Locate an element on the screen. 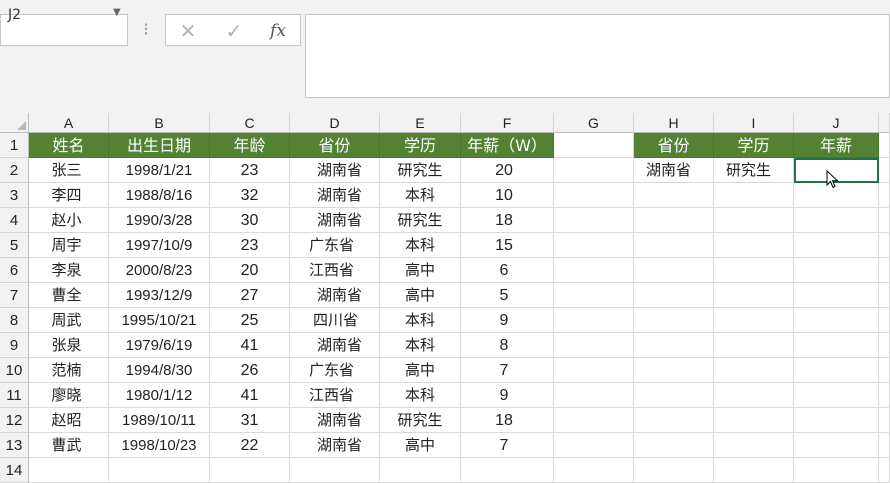 The image size is (890, 483). cell-name: 张三 is located at coordinates (69, 170).